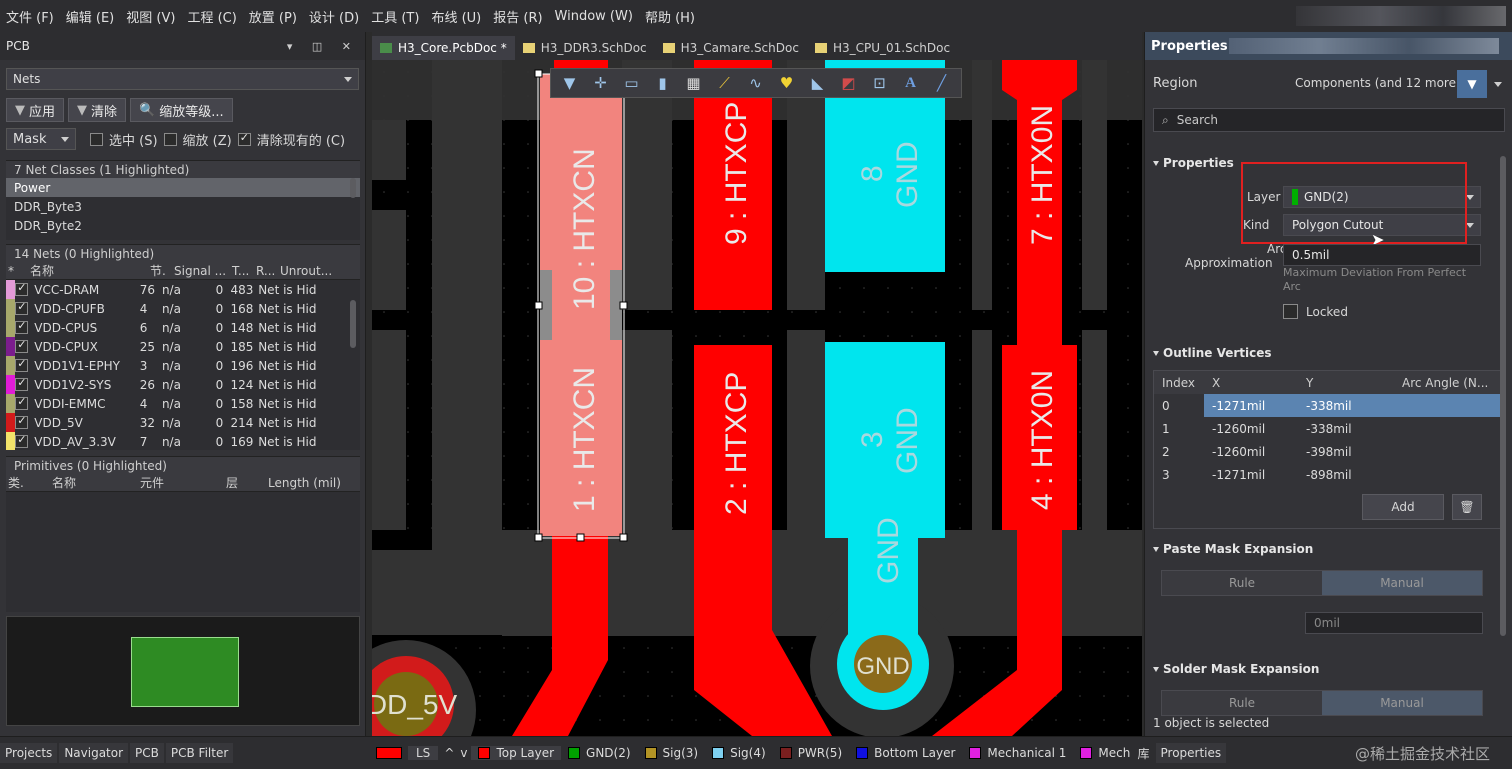  I want to click on clear-existing-checkbox, so click(244, 138).